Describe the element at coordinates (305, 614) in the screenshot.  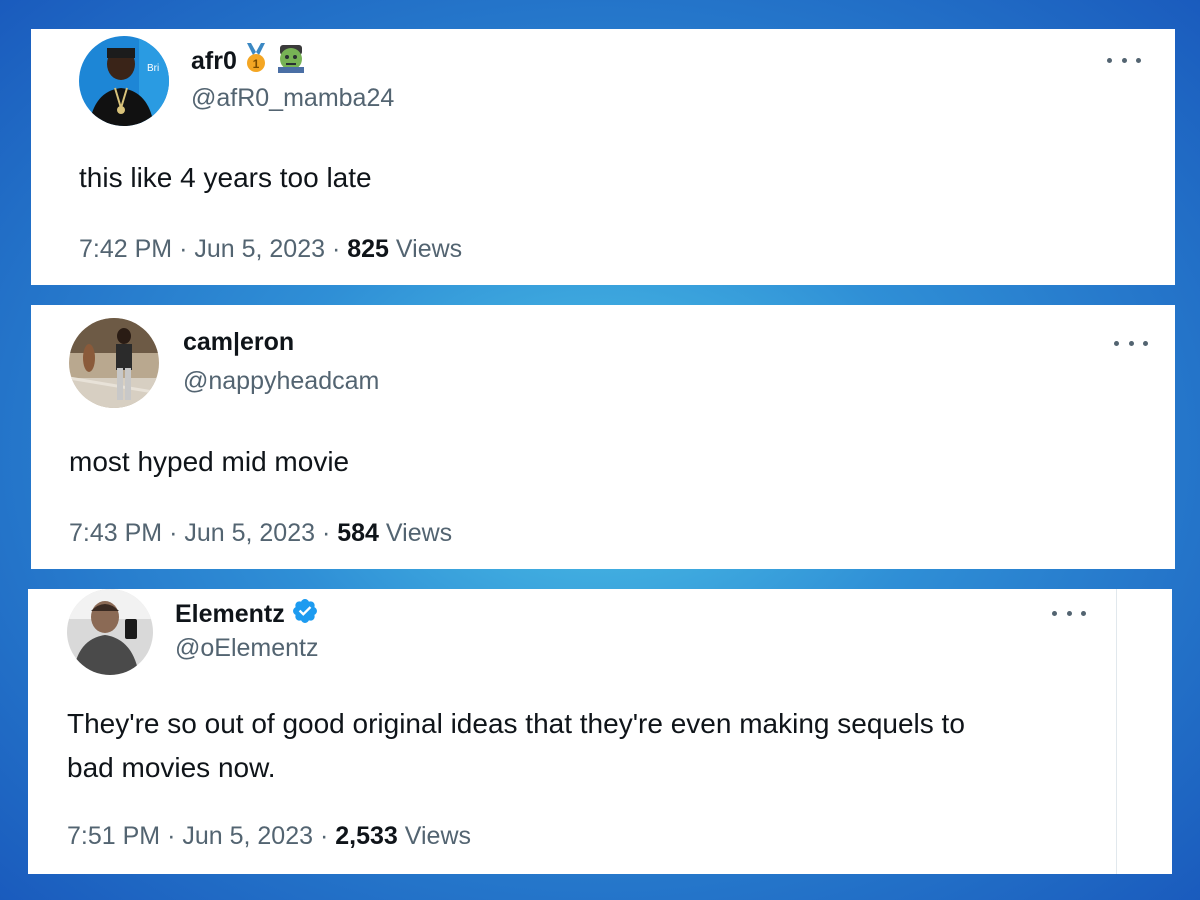
I see `verified-badge-icon` at that location.